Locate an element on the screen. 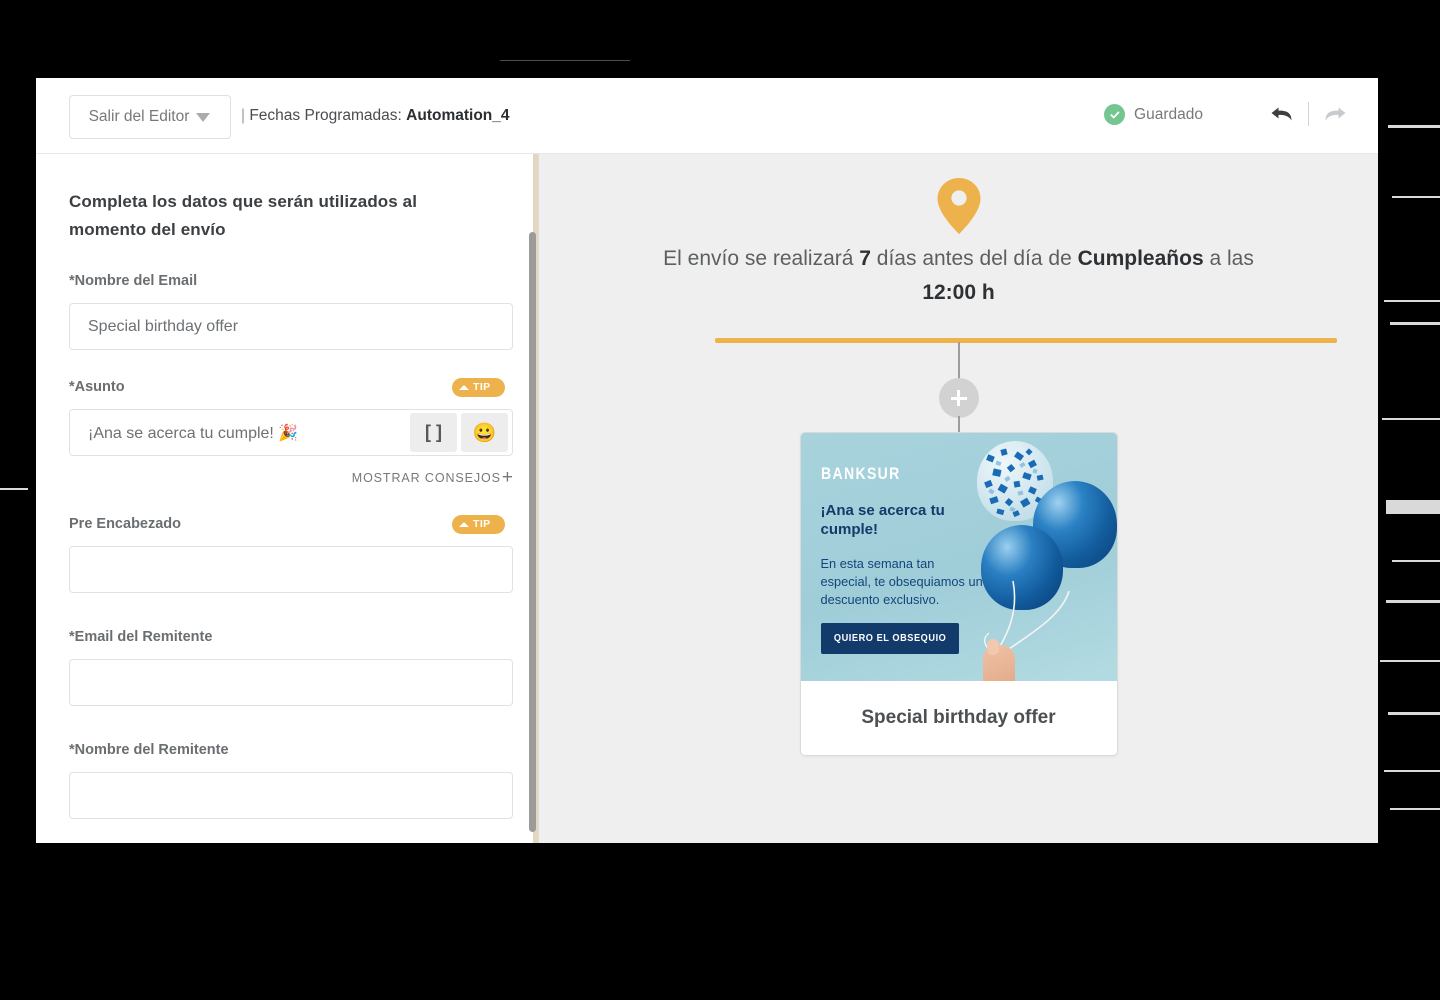 This screenshot has height=1000, width=1440. creative-headline: ¡Ana se acerca tu cumple! is located at coordinates (882, 520).